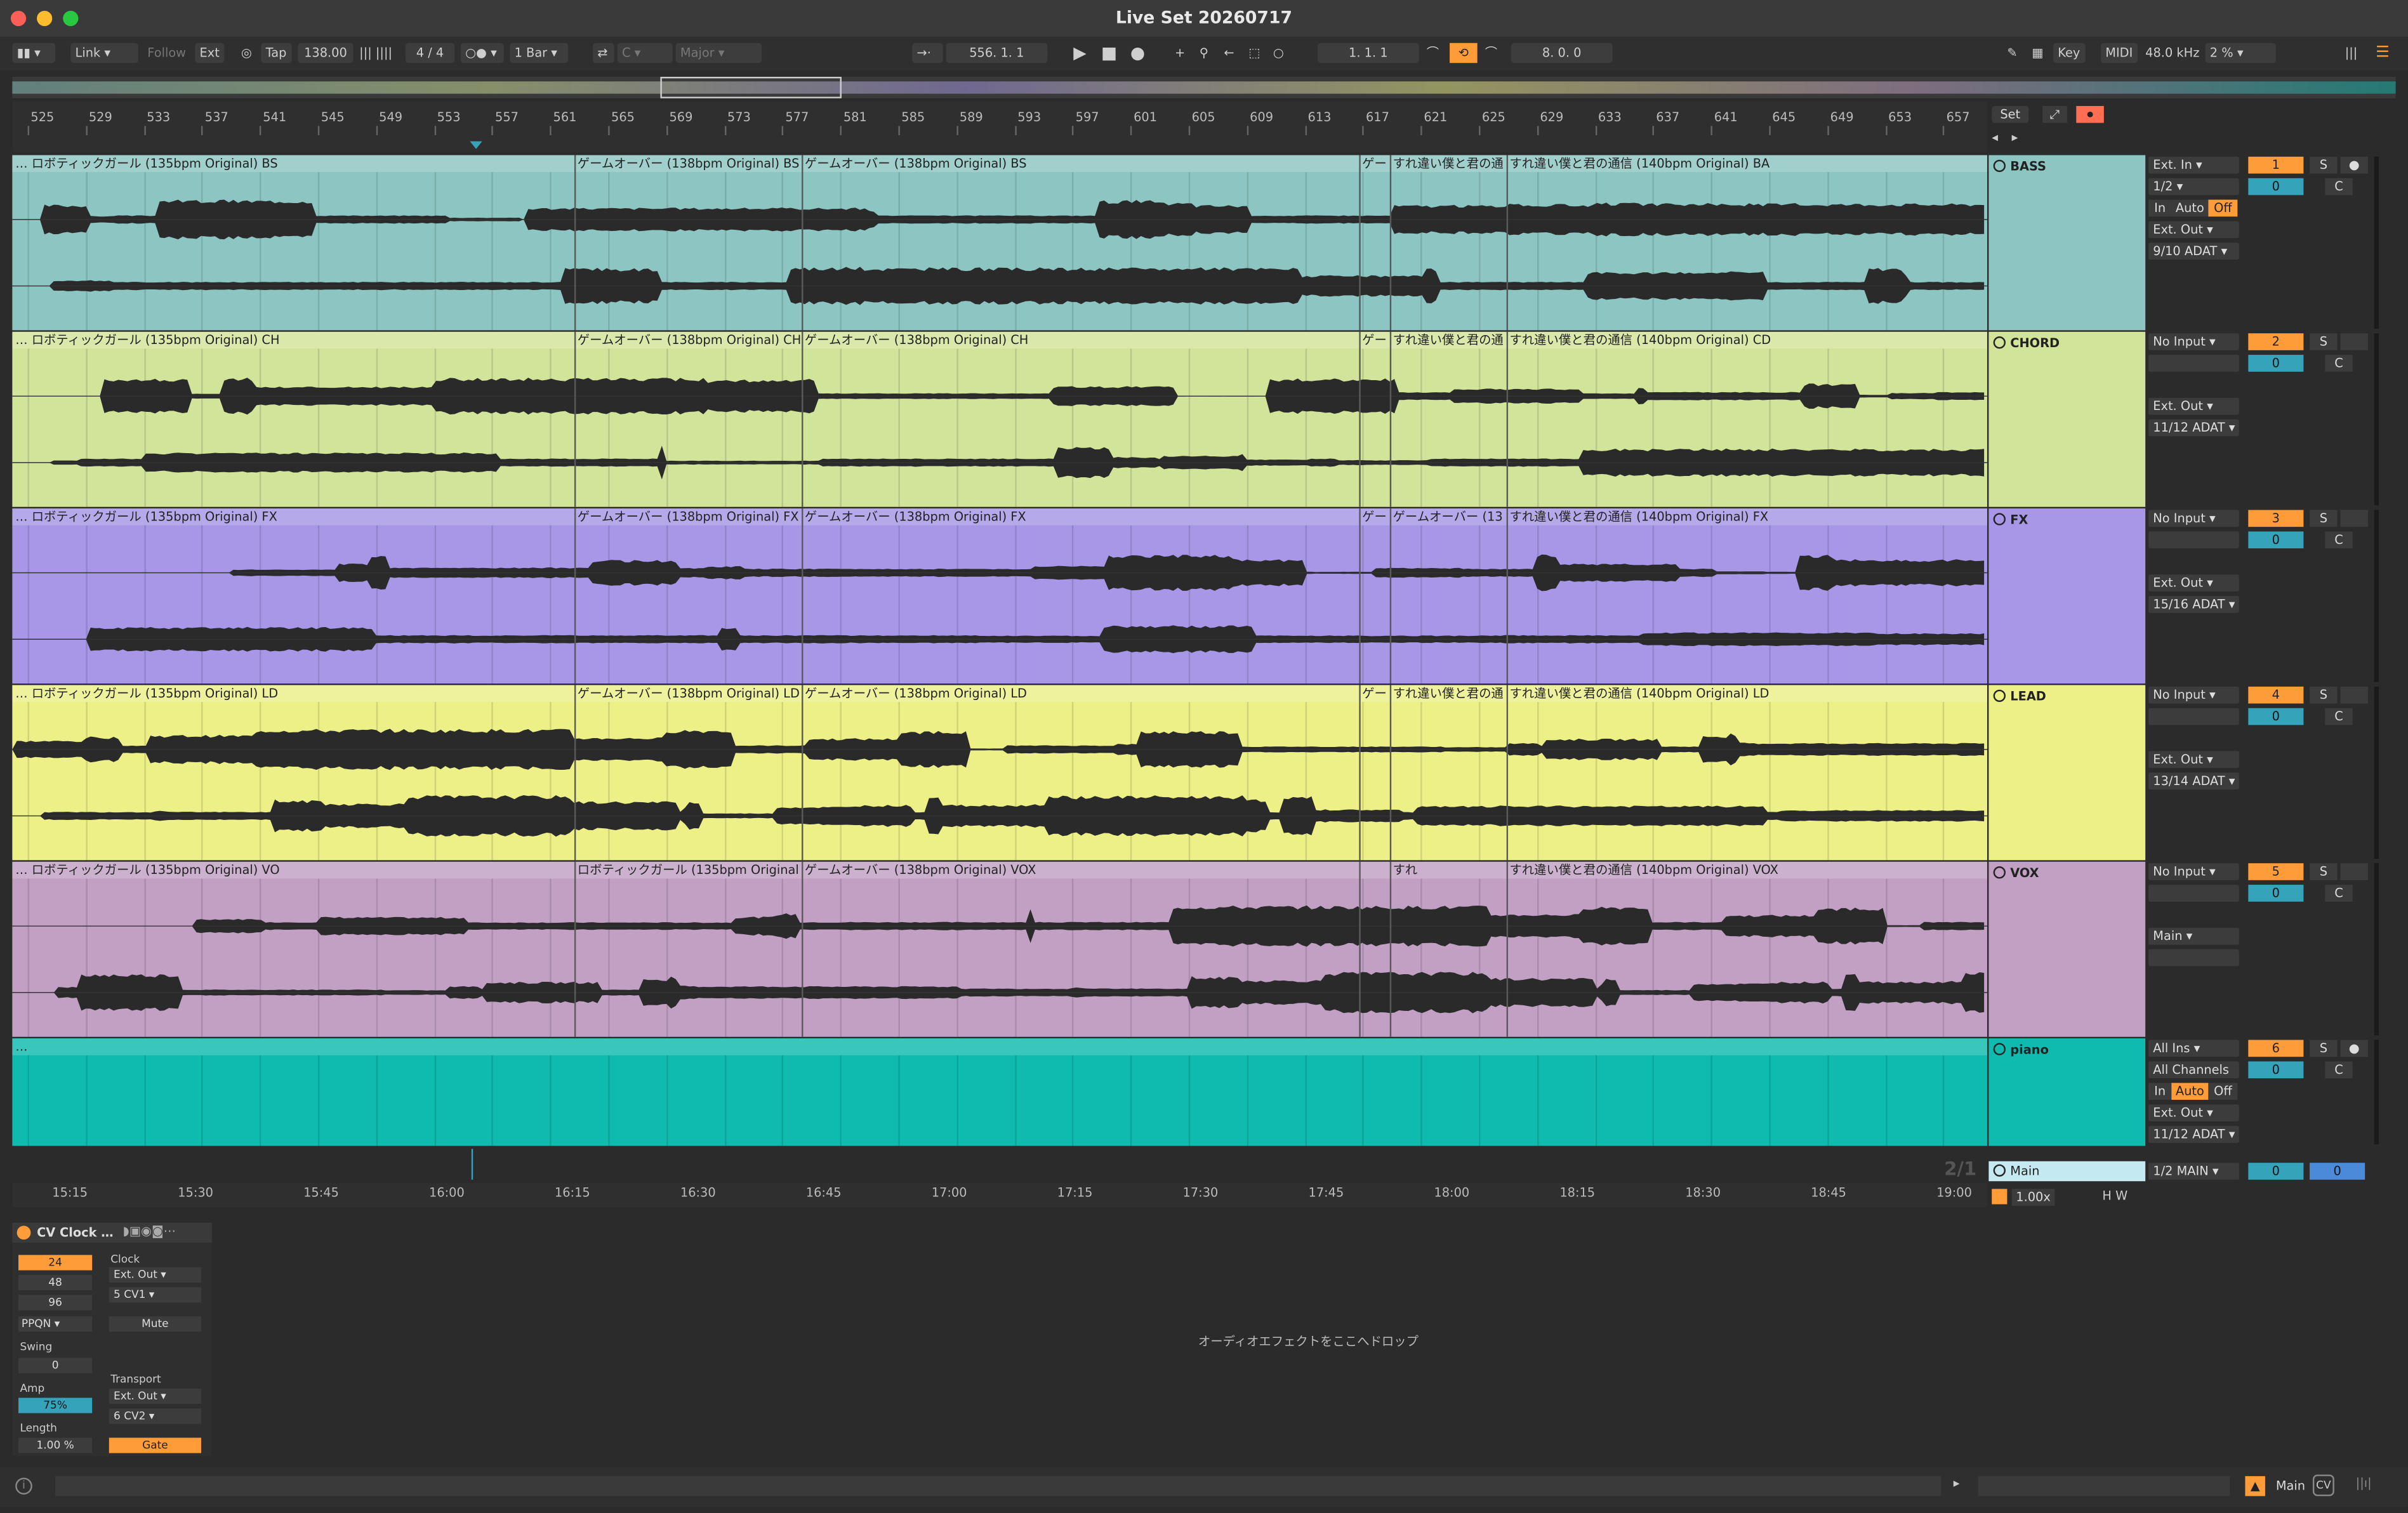 This screenshot has width=2408, height=1513. I want to click on capture-icon: ⬚, so click(1254, 53).